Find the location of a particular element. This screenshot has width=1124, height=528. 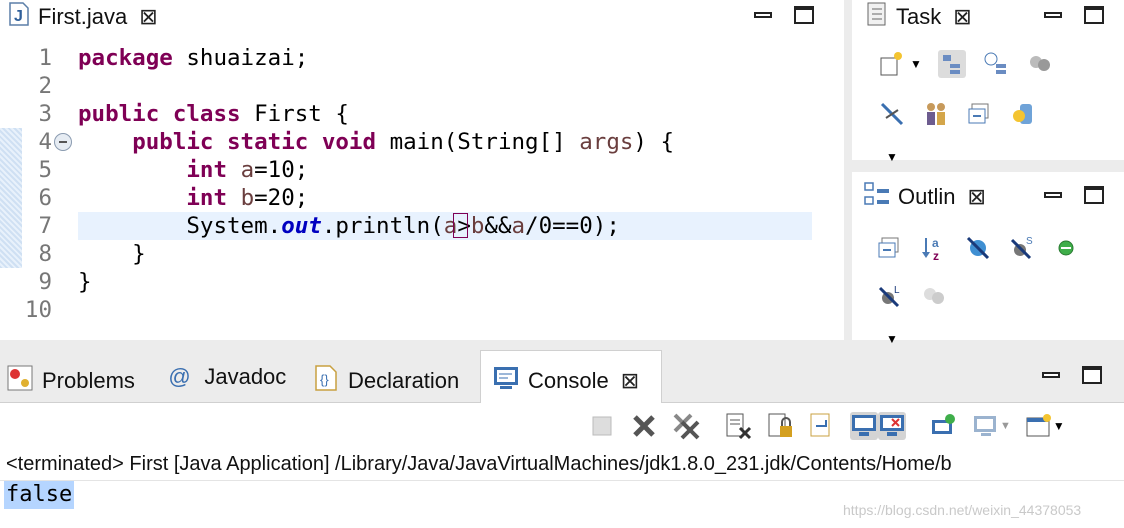

editor-tab-first-java: J First.java ⊠ is located at coordinates (83, 17).